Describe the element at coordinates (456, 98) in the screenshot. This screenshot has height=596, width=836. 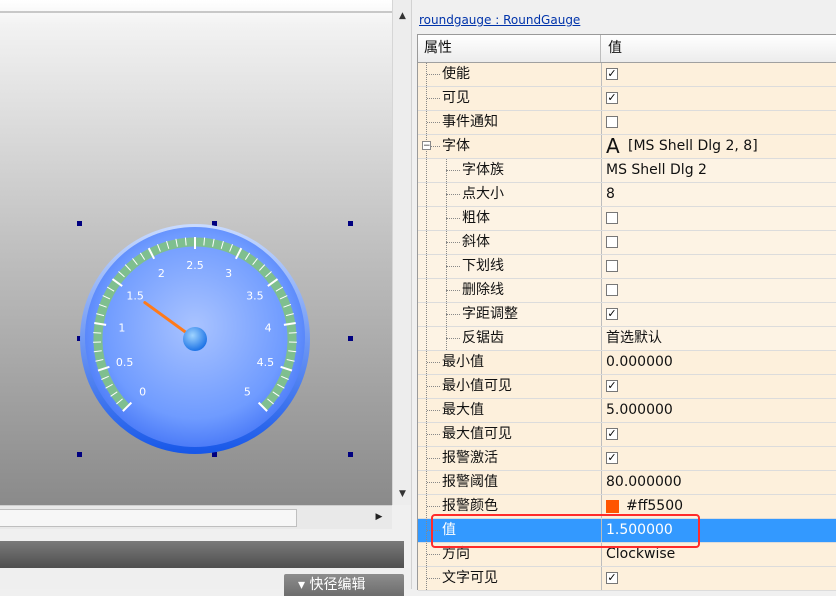
I see `property-name: 可见` at that location.